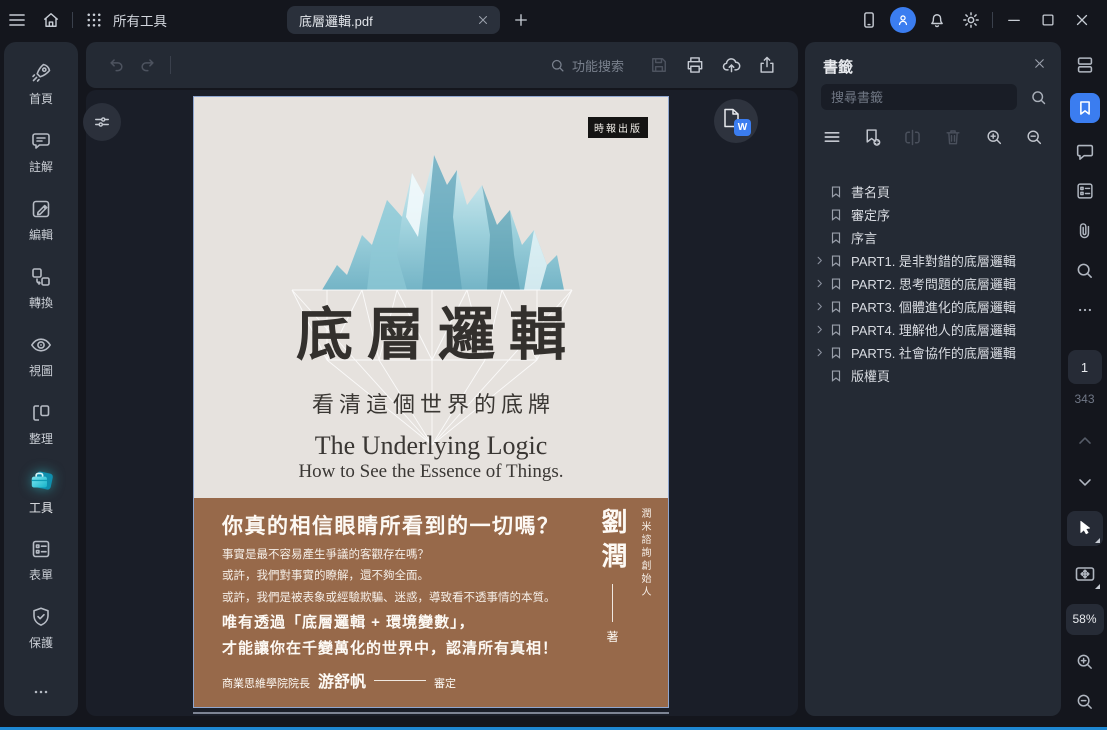  What do you see at coordinates (933, 260) in the screenshot?
I see `bookmark-item: PART1. 是非對錯的底層邏輯` at bounding box center [933, 260].